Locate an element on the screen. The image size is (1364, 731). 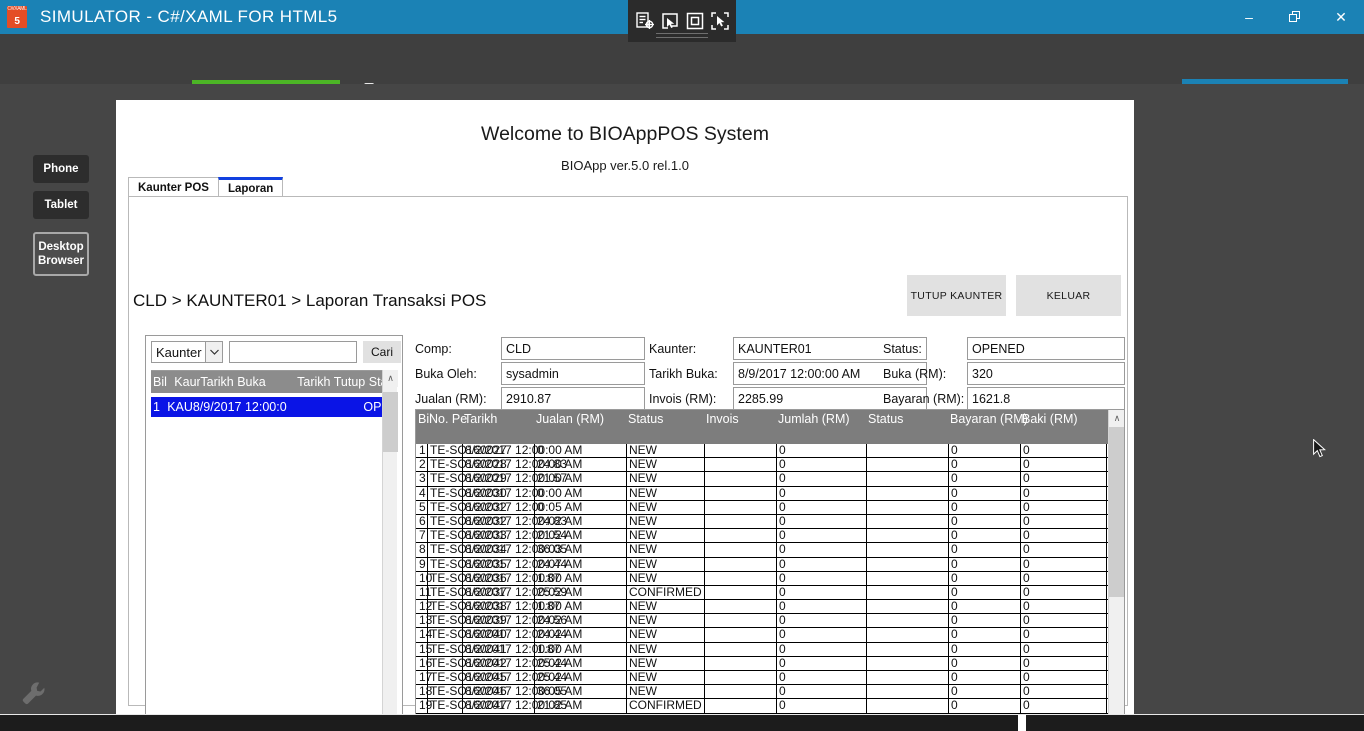
cell-baki: 0 is located at coordinates (1026, 677).